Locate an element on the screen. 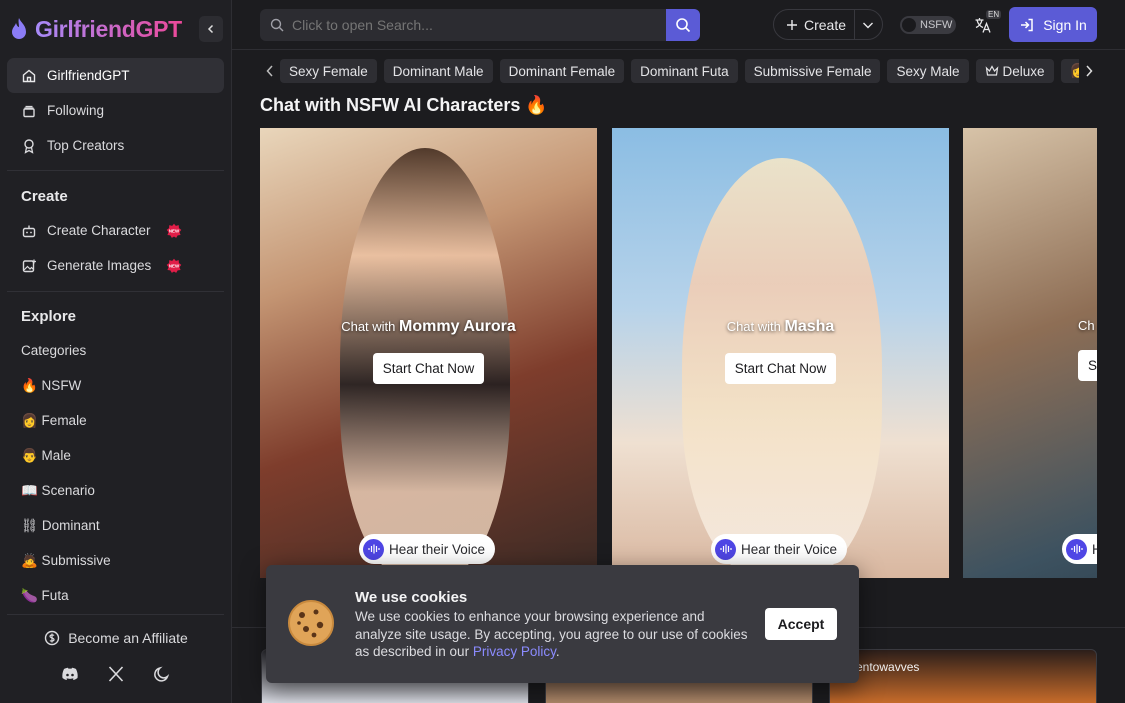 The height and width of the screenshot is (703, 1125). topbar: Create NSFW EN Sign In is located at coordinates (678, 25).